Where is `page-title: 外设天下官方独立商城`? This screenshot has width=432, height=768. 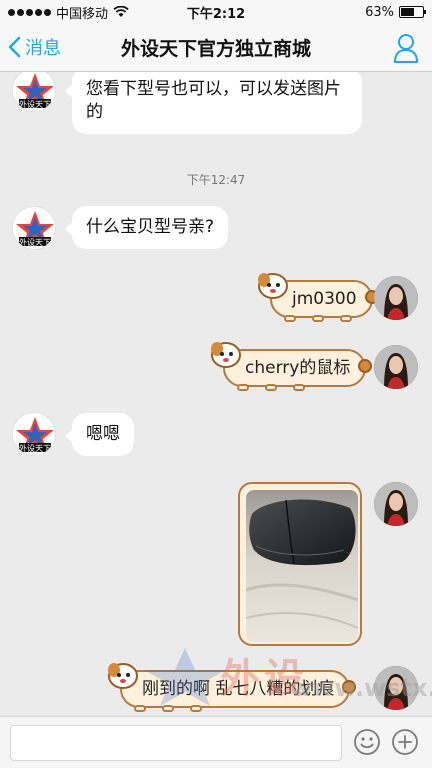
page-title: 外设天下官方独立商城 is located at coordinates (215, 49).